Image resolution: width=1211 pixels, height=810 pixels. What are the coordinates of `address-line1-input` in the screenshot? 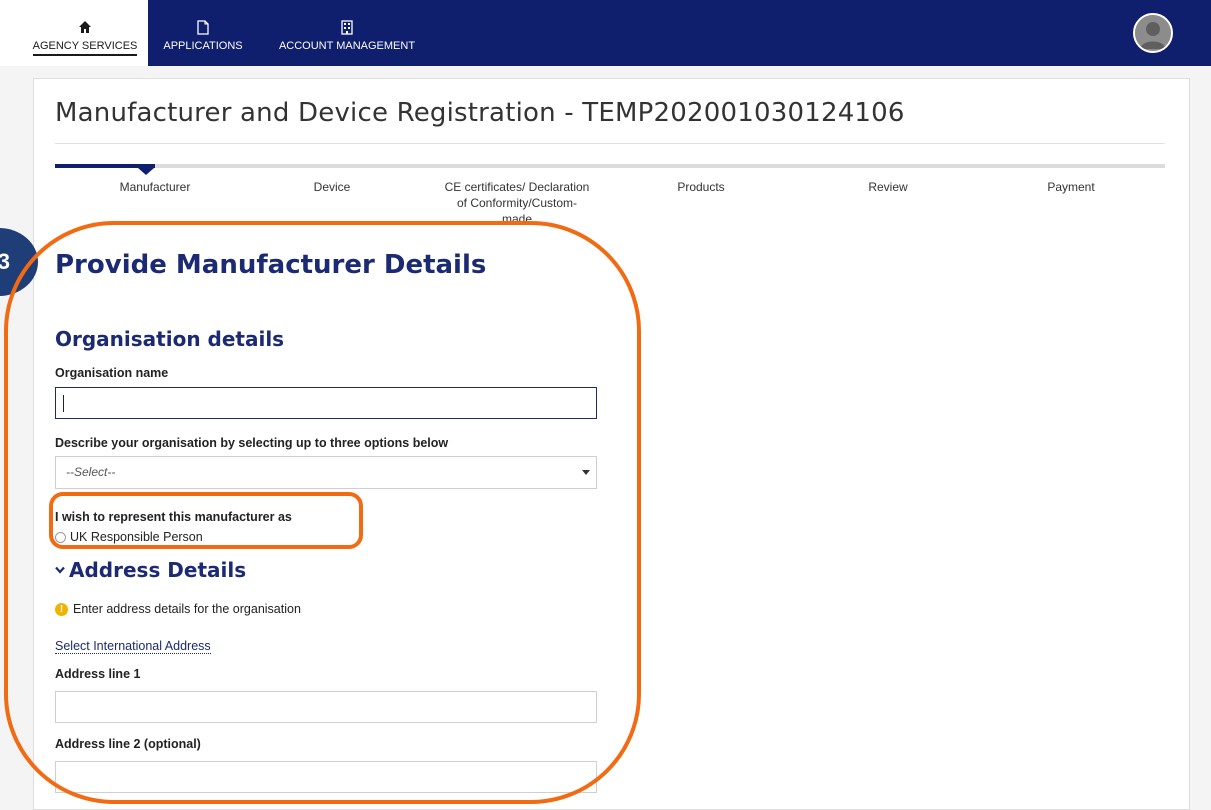 It's located at (326, 707).